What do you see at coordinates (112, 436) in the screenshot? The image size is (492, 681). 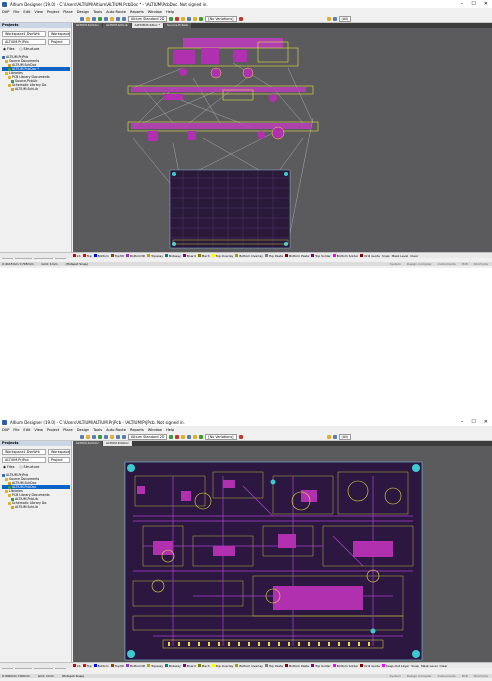 I see `cut-icon` at bounding box center [112, 436].